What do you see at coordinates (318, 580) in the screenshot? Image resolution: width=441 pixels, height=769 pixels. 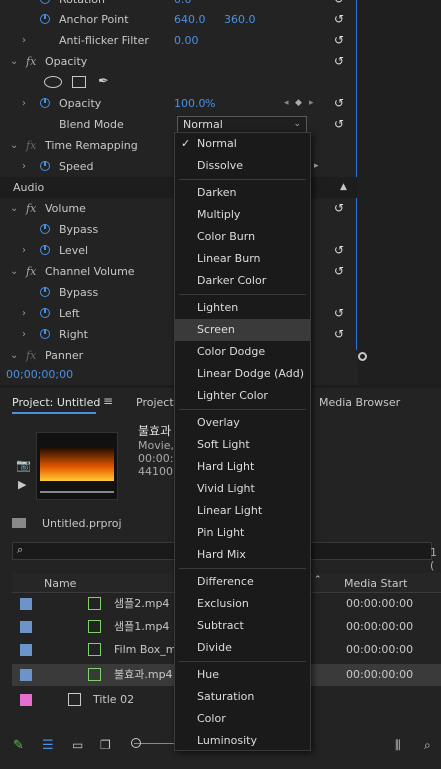 I see `sort-up-icon: ⌃` at bounding box center [318, 580].